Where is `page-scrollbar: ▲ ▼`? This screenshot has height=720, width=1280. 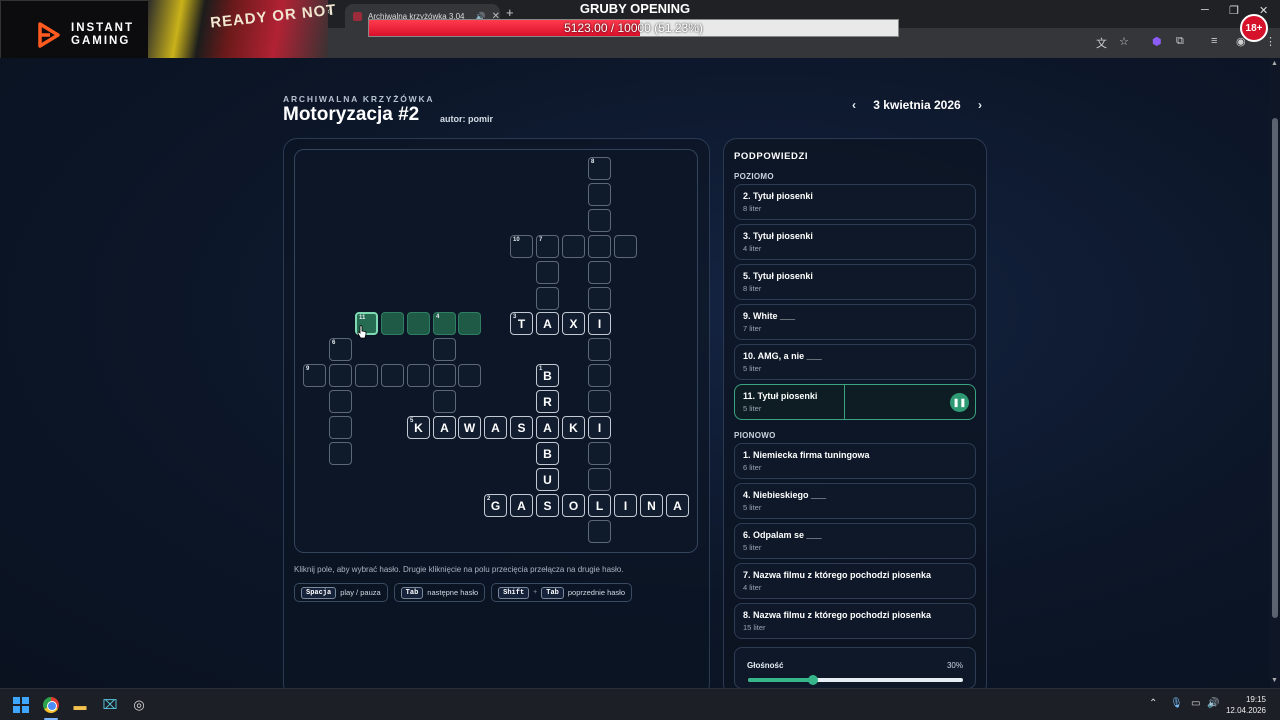 page-scrollbar: ▲ ▼ is located at coordinates (1275, 373).